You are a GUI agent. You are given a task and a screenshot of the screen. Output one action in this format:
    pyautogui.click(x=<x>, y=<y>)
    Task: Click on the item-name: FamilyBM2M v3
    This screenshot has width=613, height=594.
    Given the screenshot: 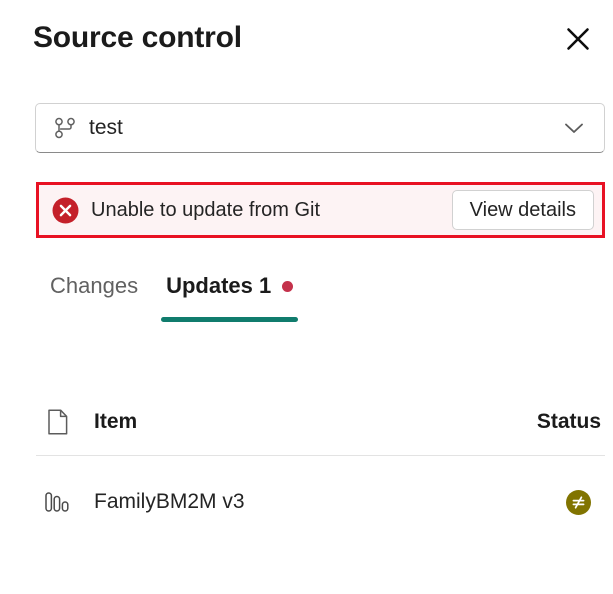 What is the action you would take?
    pyautogui.click(x=169, y=501)
    